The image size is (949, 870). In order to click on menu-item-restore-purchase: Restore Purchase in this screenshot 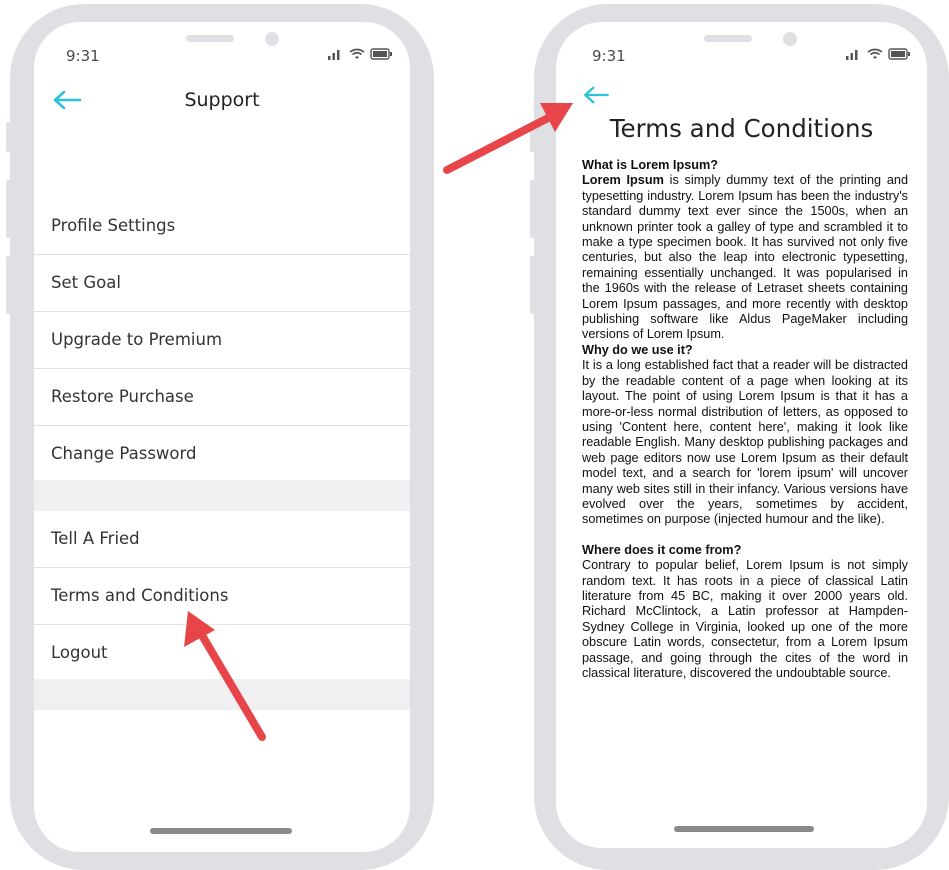, I will do `click(222, 397)`.